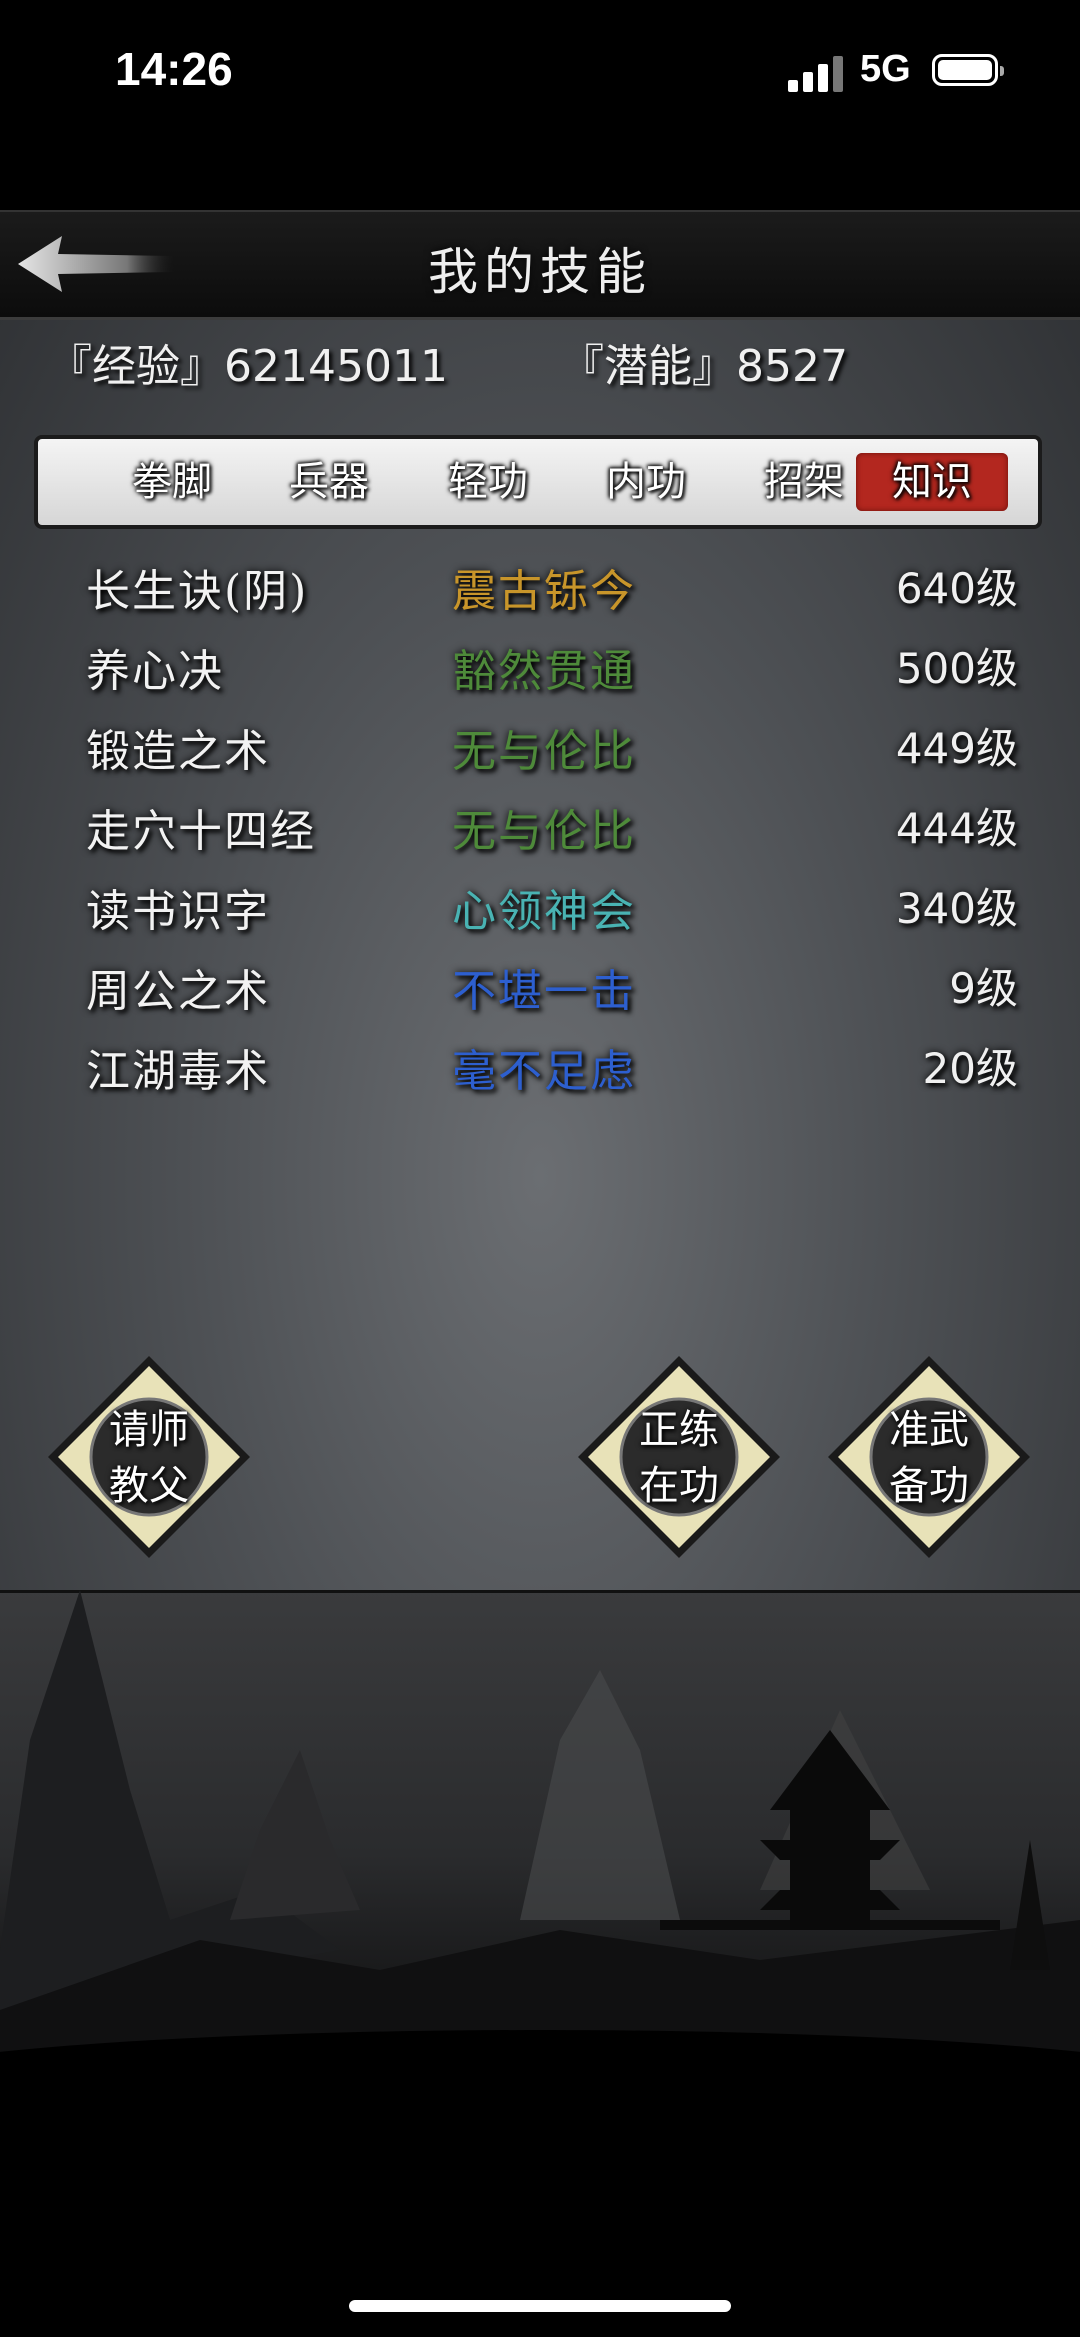  What do you see at coordinates (248, 366) in the screenshot?
I see `experience-value: 『经验』62145011` at bounding box center [248, 366].